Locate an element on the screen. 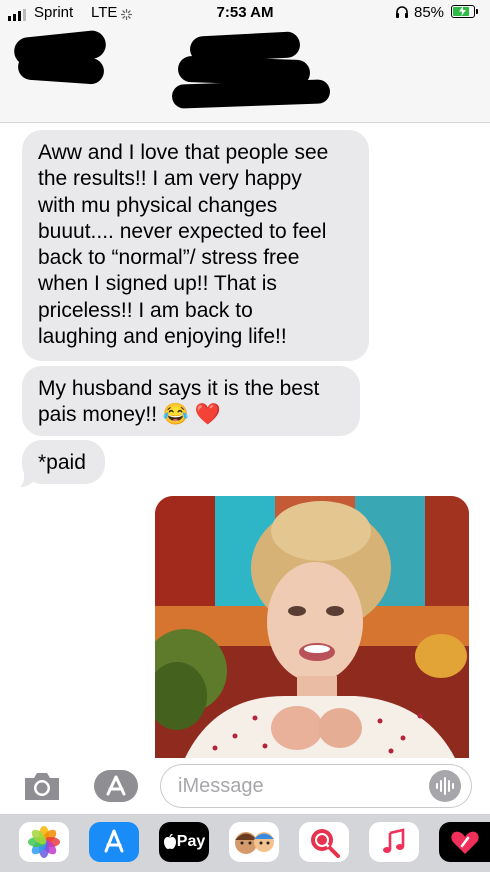 This screenshot has width=490, height=872. globe-search-icon is located at coordinates (325, 843).